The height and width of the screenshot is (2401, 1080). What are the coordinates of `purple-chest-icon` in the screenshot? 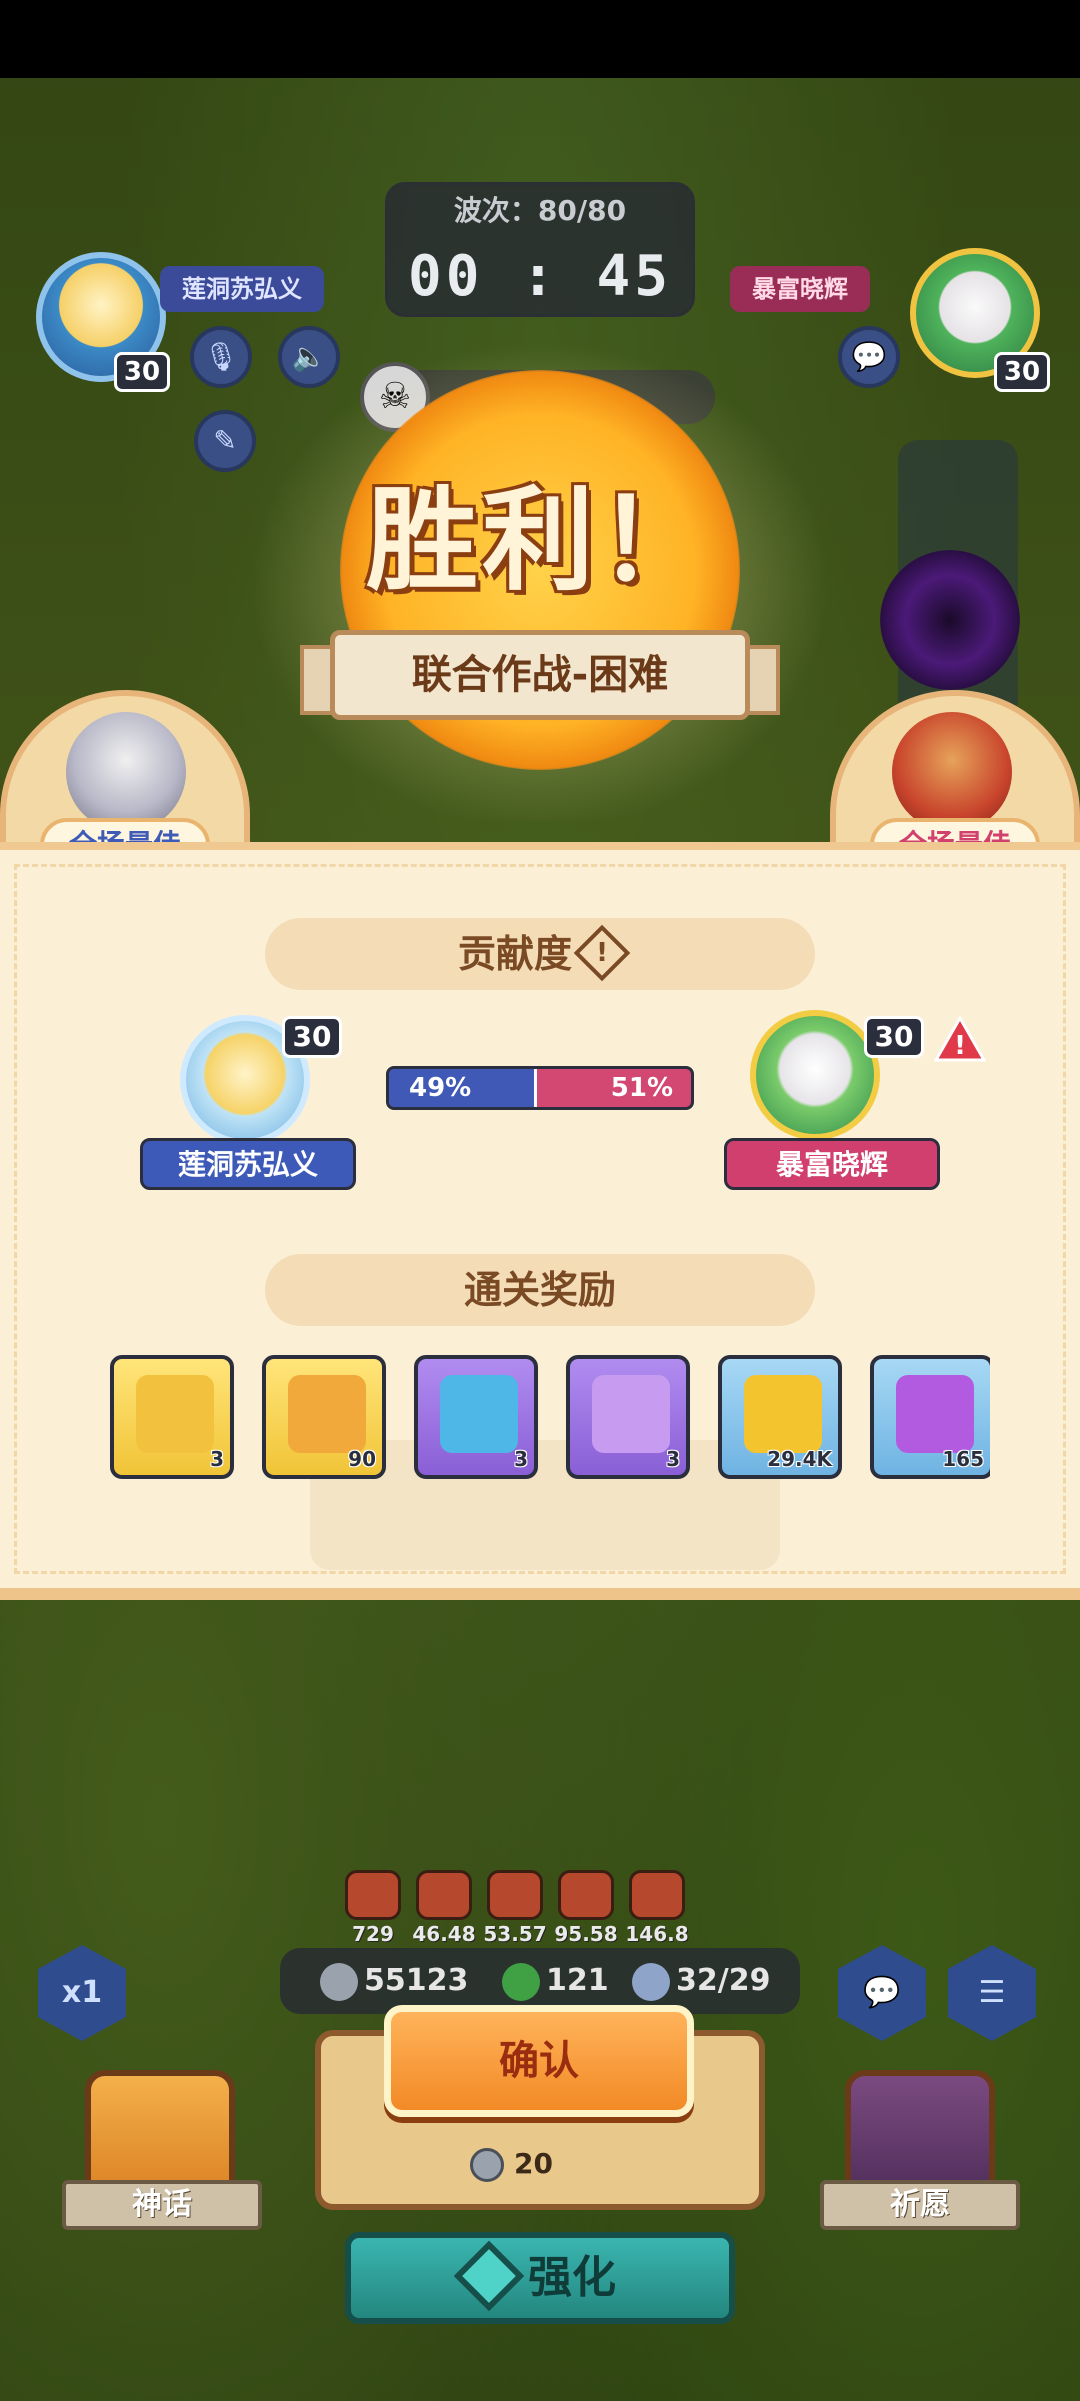 It's located at (631, 1414).